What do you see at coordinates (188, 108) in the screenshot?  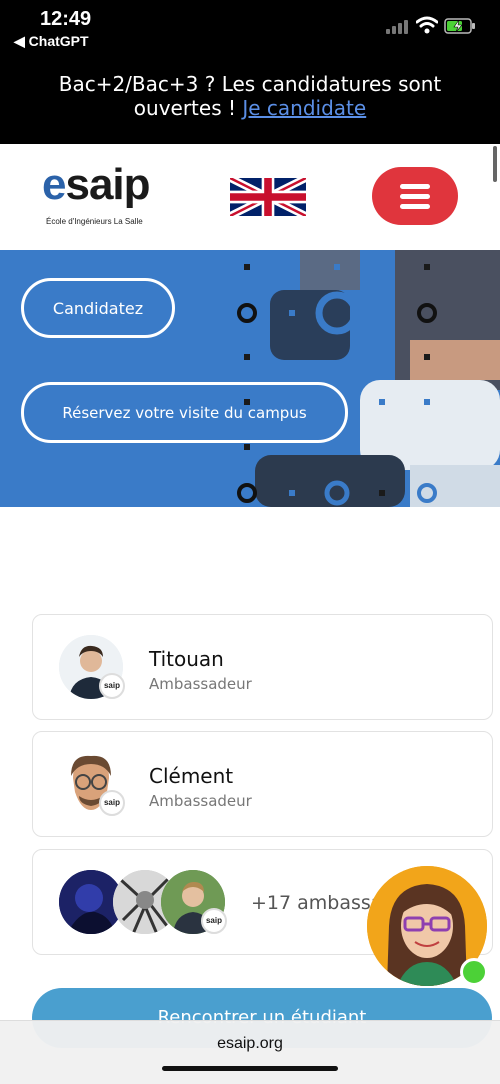 I see `banner-text-prefix: ouvertes !` at bounding box center [188, 108].